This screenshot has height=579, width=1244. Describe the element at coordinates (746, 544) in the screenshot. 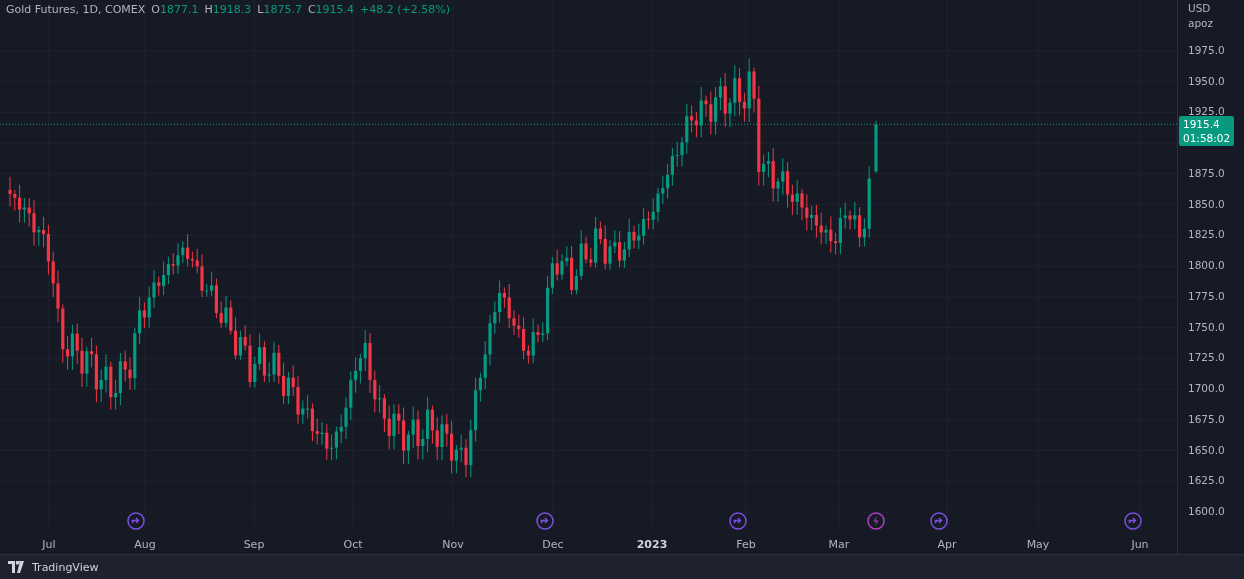

I see `time-tick: Feb` at that location.